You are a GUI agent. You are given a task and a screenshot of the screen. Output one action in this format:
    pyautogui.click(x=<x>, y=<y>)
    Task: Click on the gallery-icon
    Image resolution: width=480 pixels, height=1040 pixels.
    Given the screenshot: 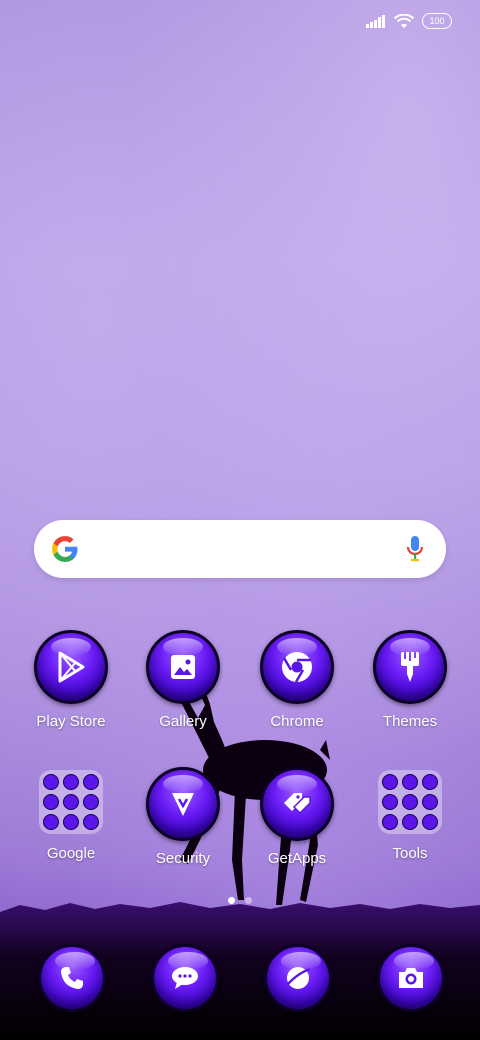 What is the action you would take?
    pyautogui.click(x=183, y=667)
    